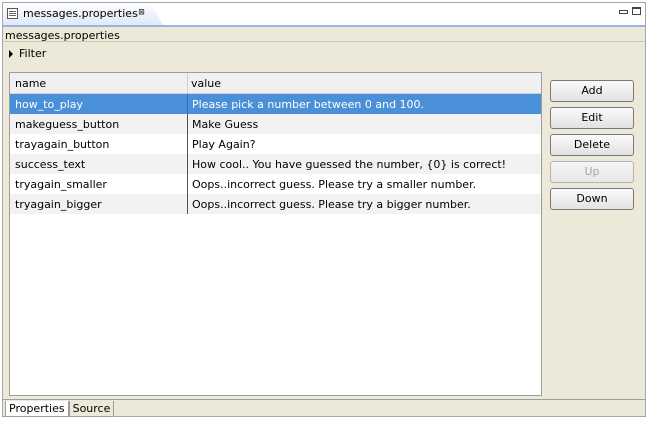 Image resolution: width=648 pixels, height=421 pixels. I want to click on table-row: makeguess_button Make Guess, so click(275, 124).